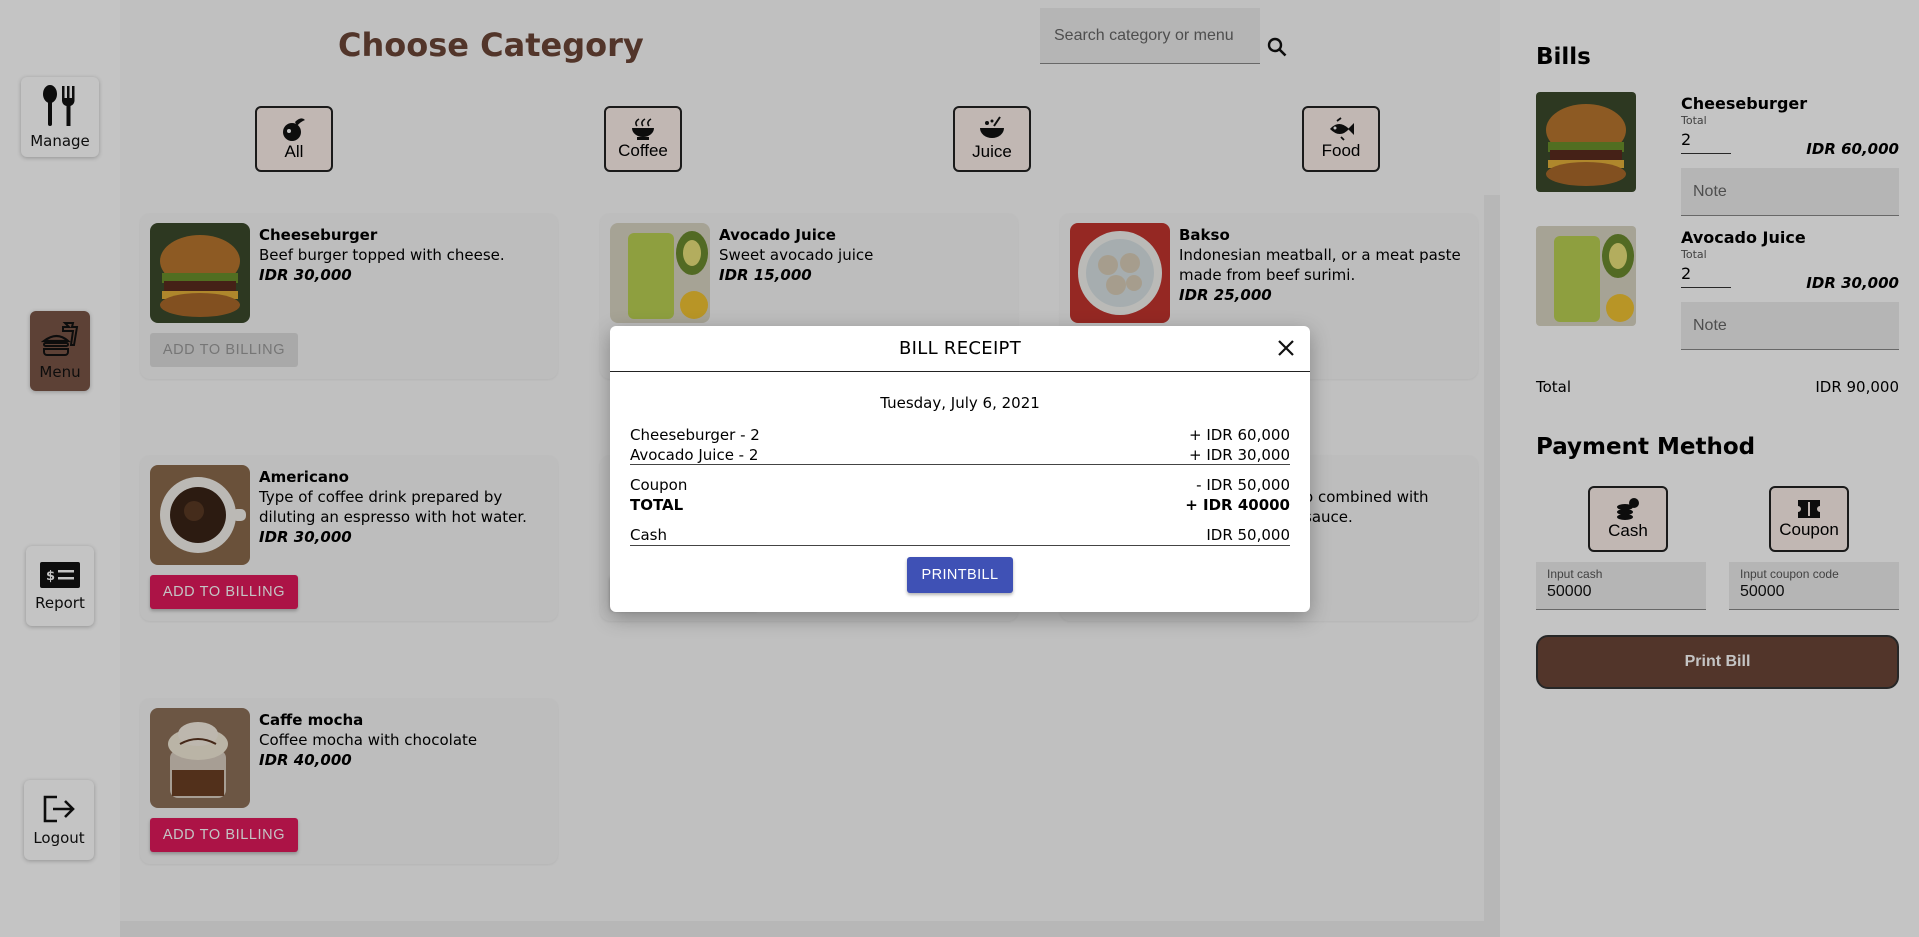 Image resolution: width=1919 pixels, height=937 pixels. Describe the element at coordinates (695, 435) in the screenshot. I see `receipt-line-item: Cheeseburger - 2` at that location.